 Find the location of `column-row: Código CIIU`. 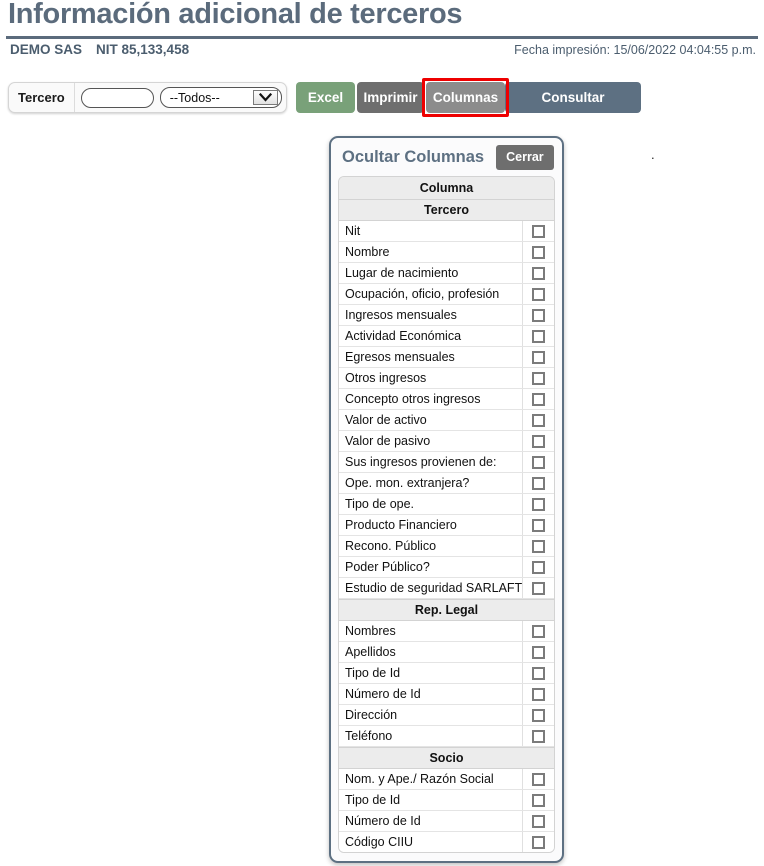

column-row: Código CIIU is located at coordinates (446, 842).